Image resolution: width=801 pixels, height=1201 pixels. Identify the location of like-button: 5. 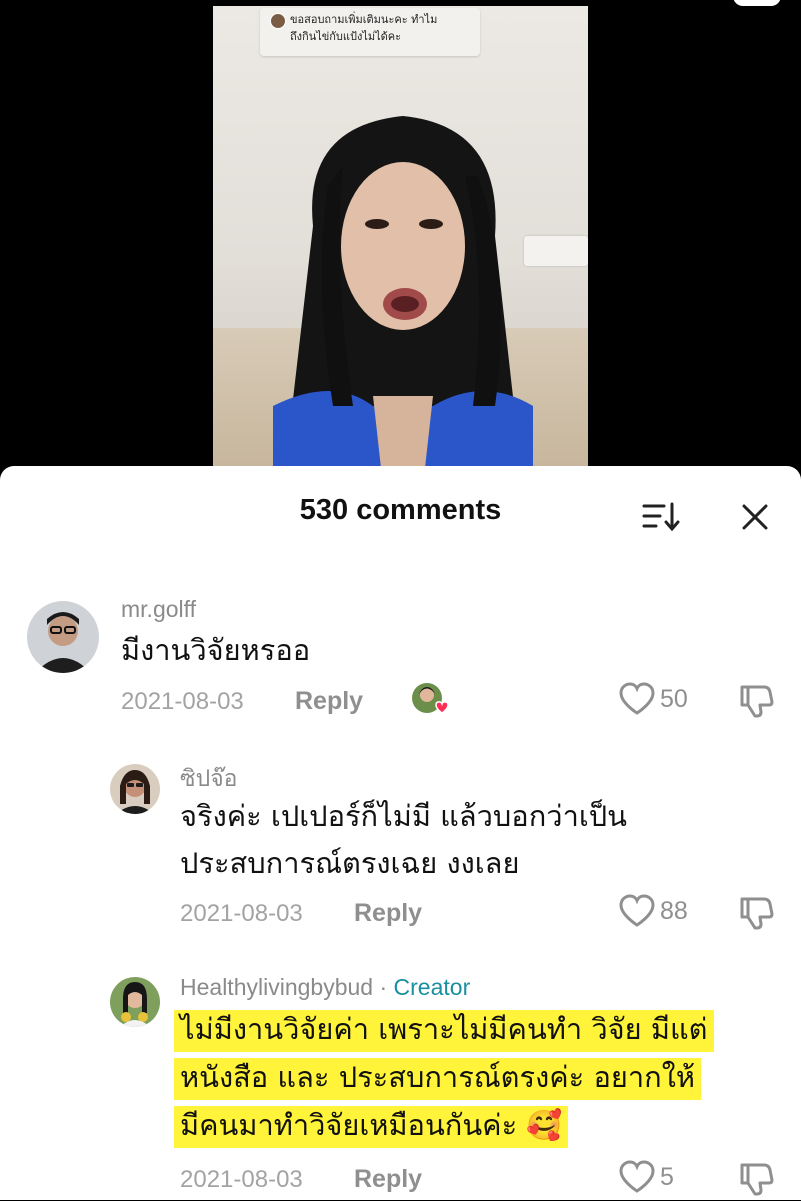
(646, 1177).